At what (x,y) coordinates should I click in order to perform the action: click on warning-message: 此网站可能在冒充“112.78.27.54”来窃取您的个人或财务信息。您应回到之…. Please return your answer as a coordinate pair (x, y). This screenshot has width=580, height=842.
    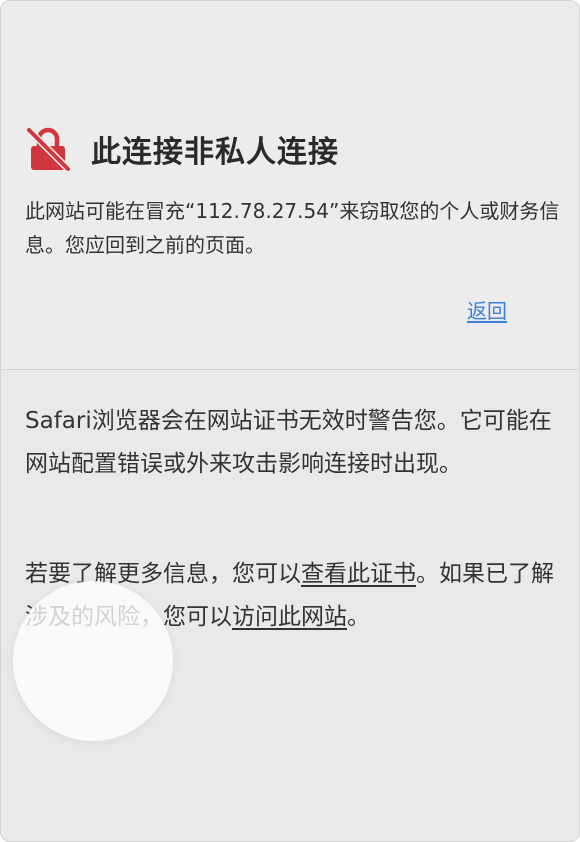
    Looking at the image, I should click on (292, 228).